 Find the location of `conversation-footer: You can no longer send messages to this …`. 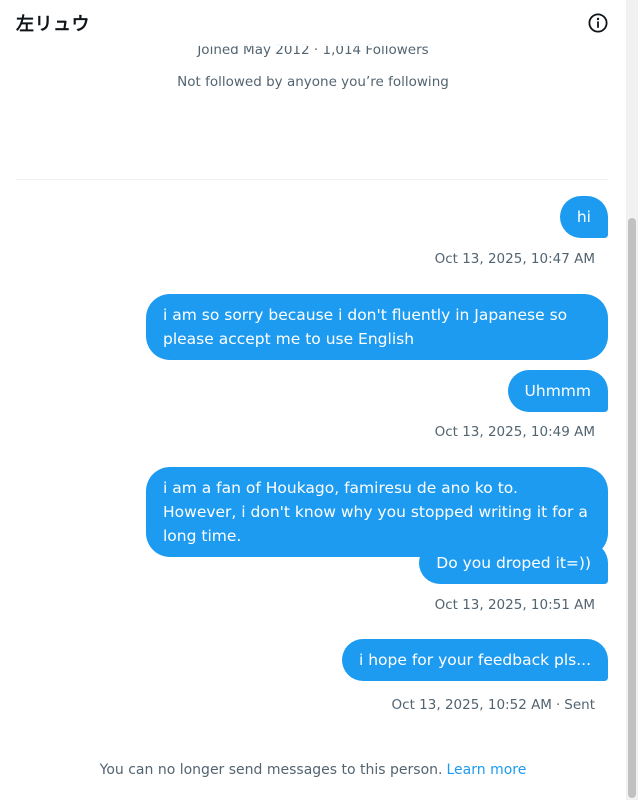

conversation-footer: You can no longer send messages to this … is located at coordinates (313, 770).